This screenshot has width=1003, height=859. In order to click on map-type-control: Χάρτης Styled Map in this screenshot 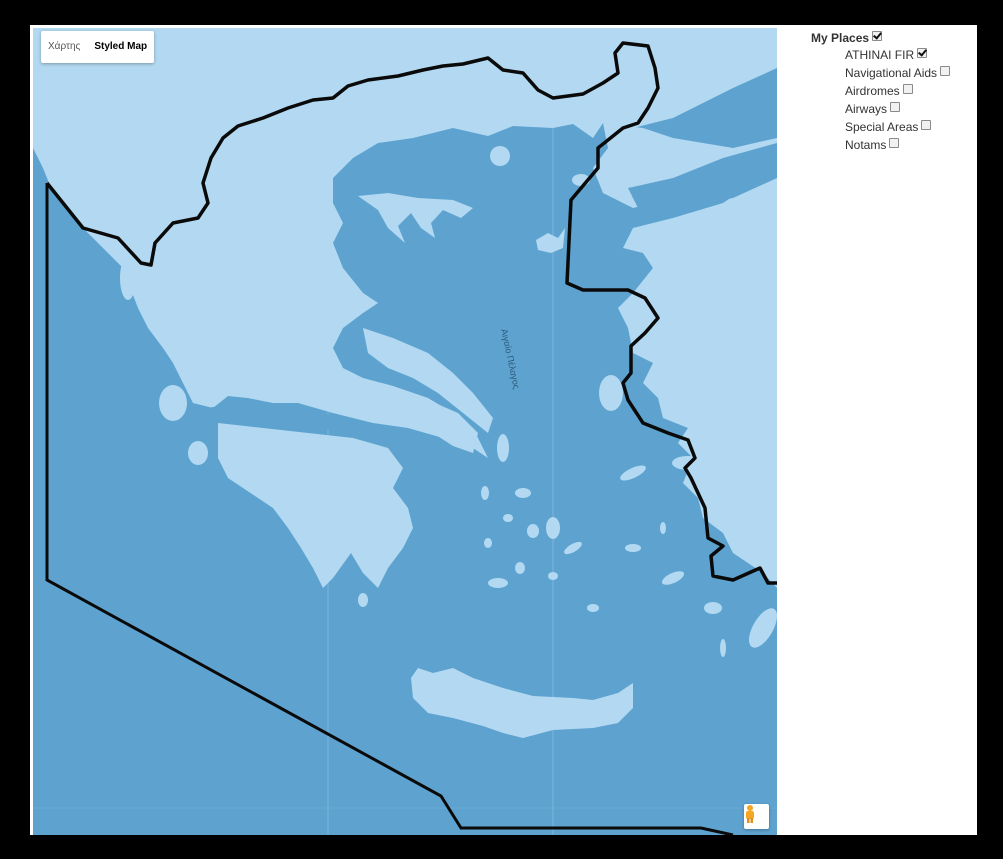, I will do `click(98, 47)`.